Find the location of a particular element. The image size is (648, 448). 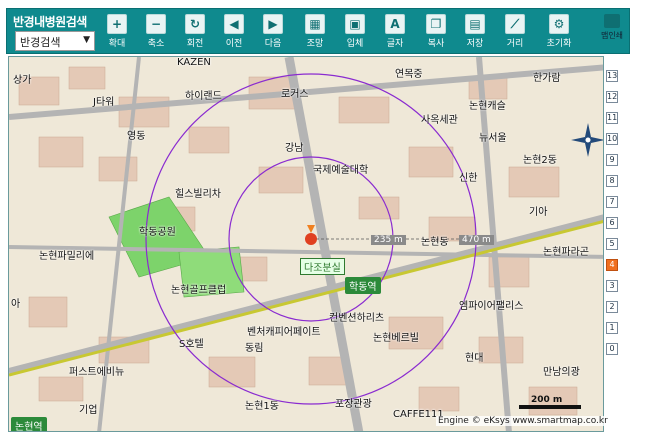

map-label: 한가람 is located at coordinates (547, 78).